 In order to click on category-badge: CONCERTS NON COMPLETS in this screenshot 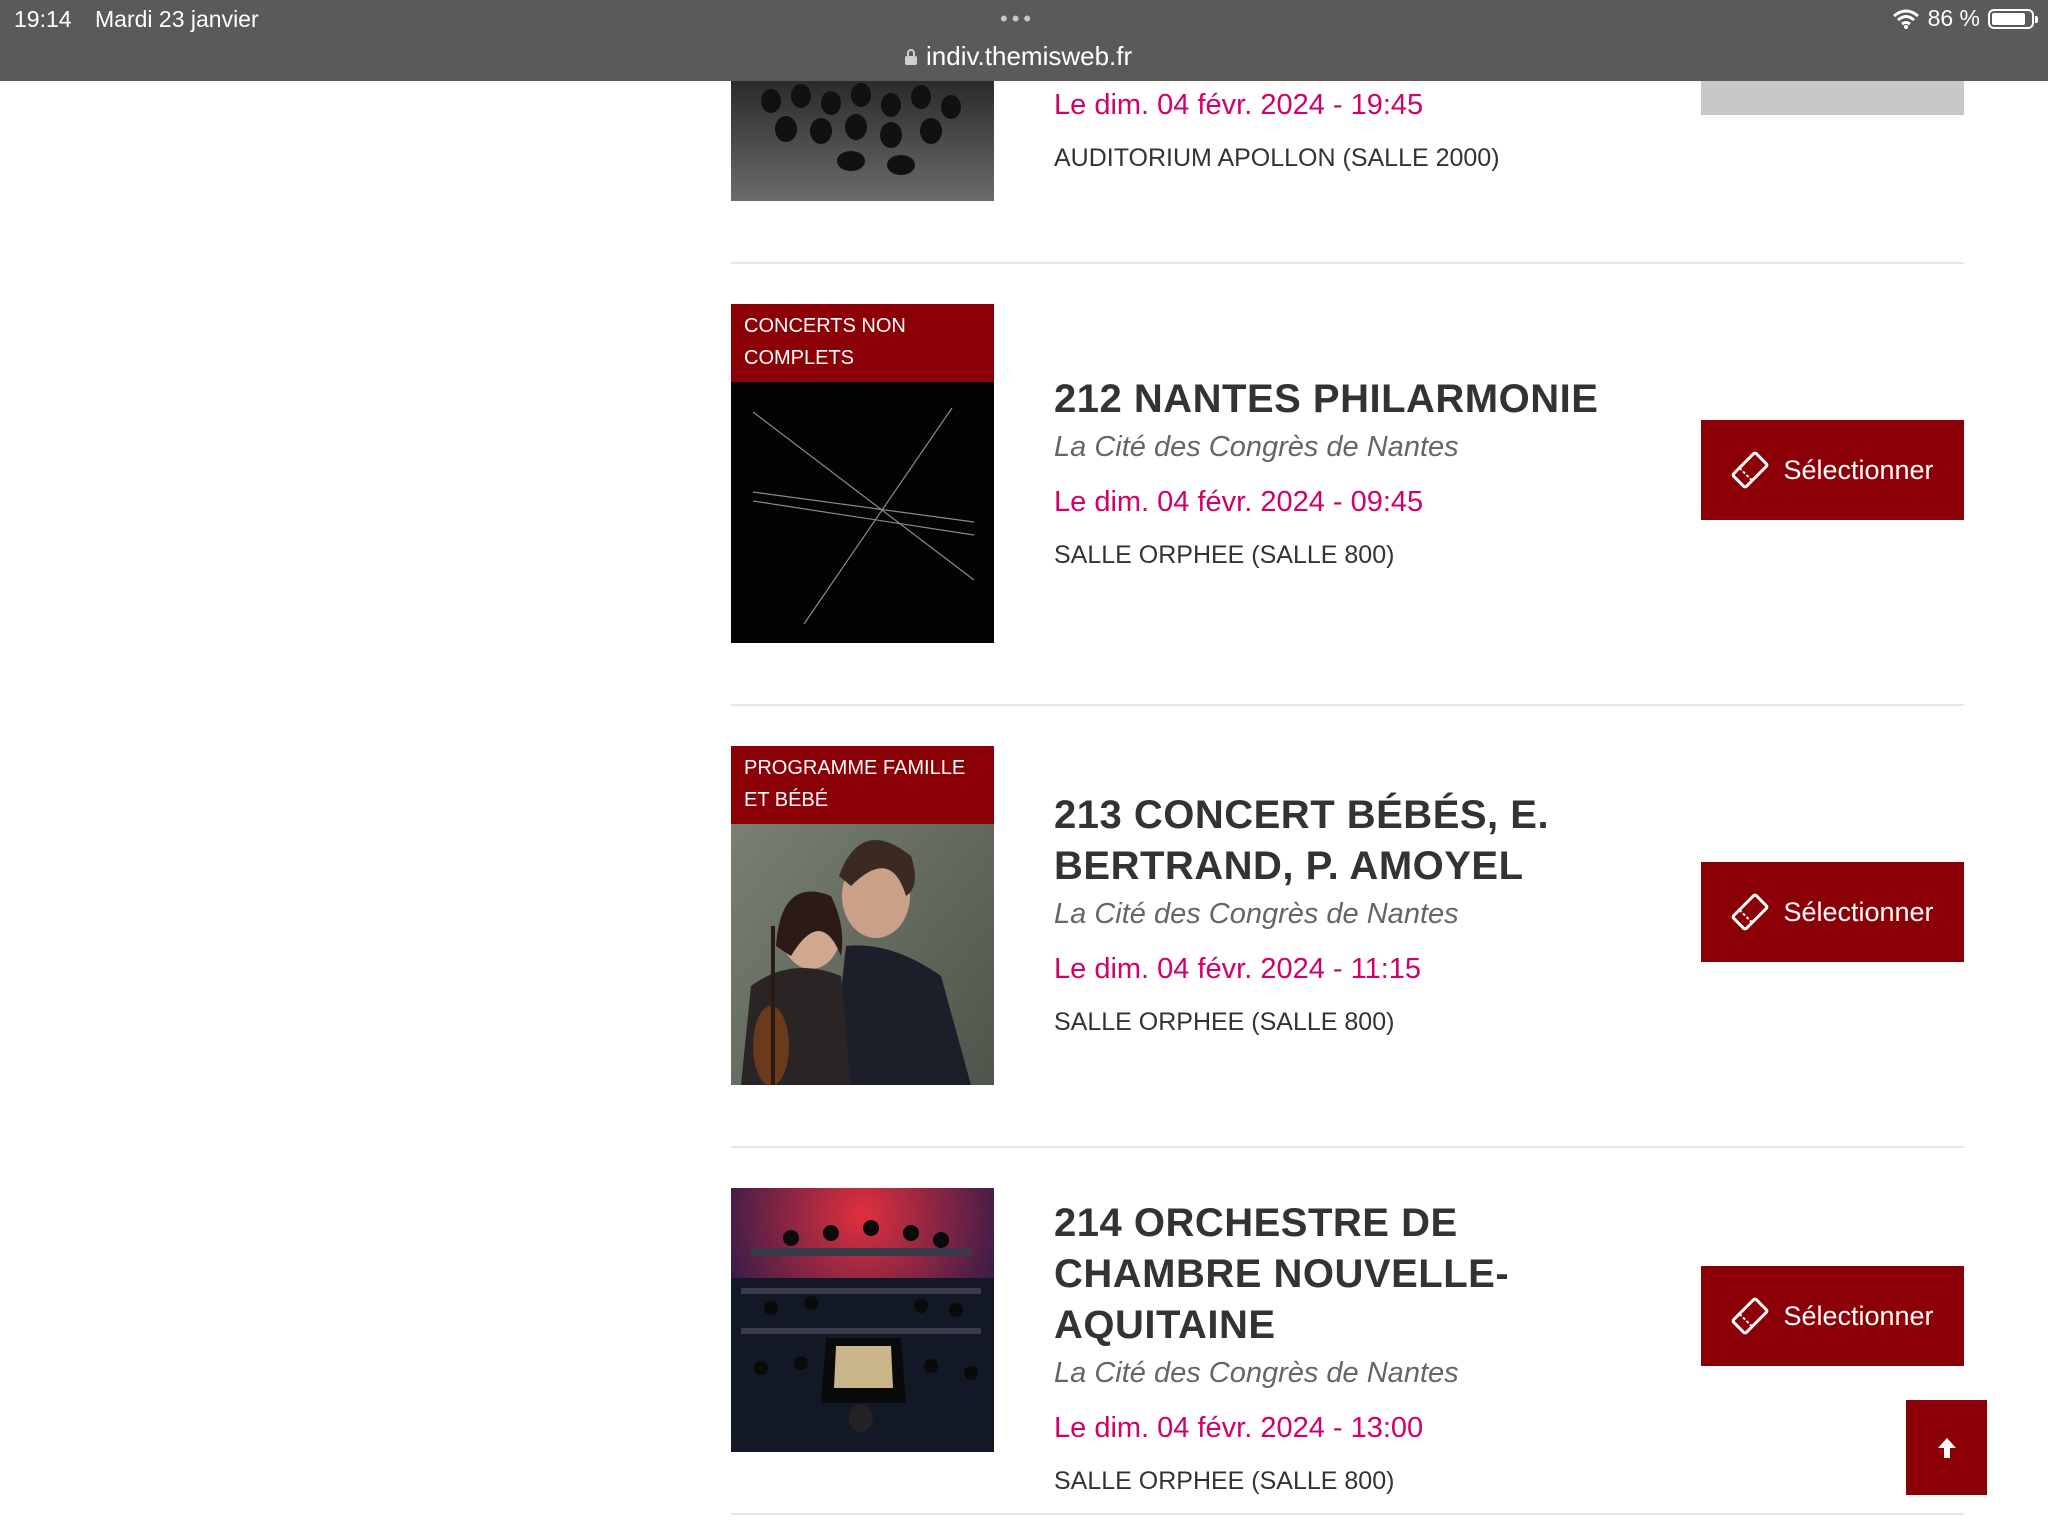, I will do `click(862, 343)`.